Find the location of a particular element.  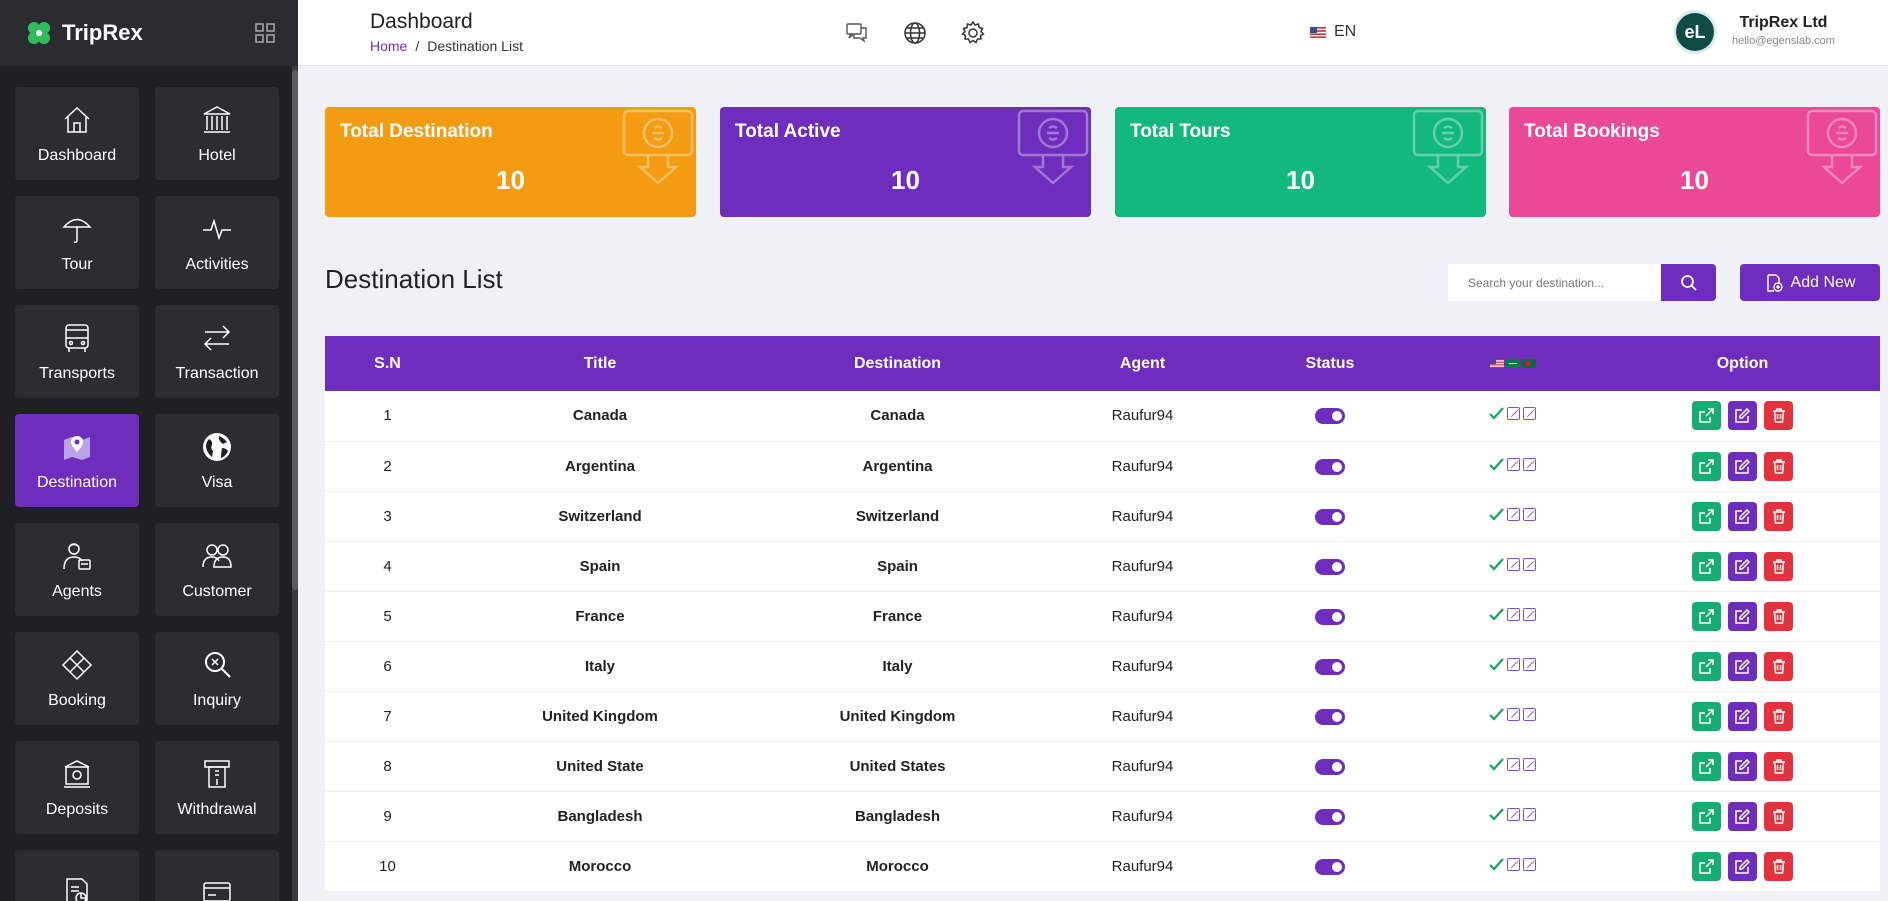

page-title: Dashboard is located at coordinates (421, 21).